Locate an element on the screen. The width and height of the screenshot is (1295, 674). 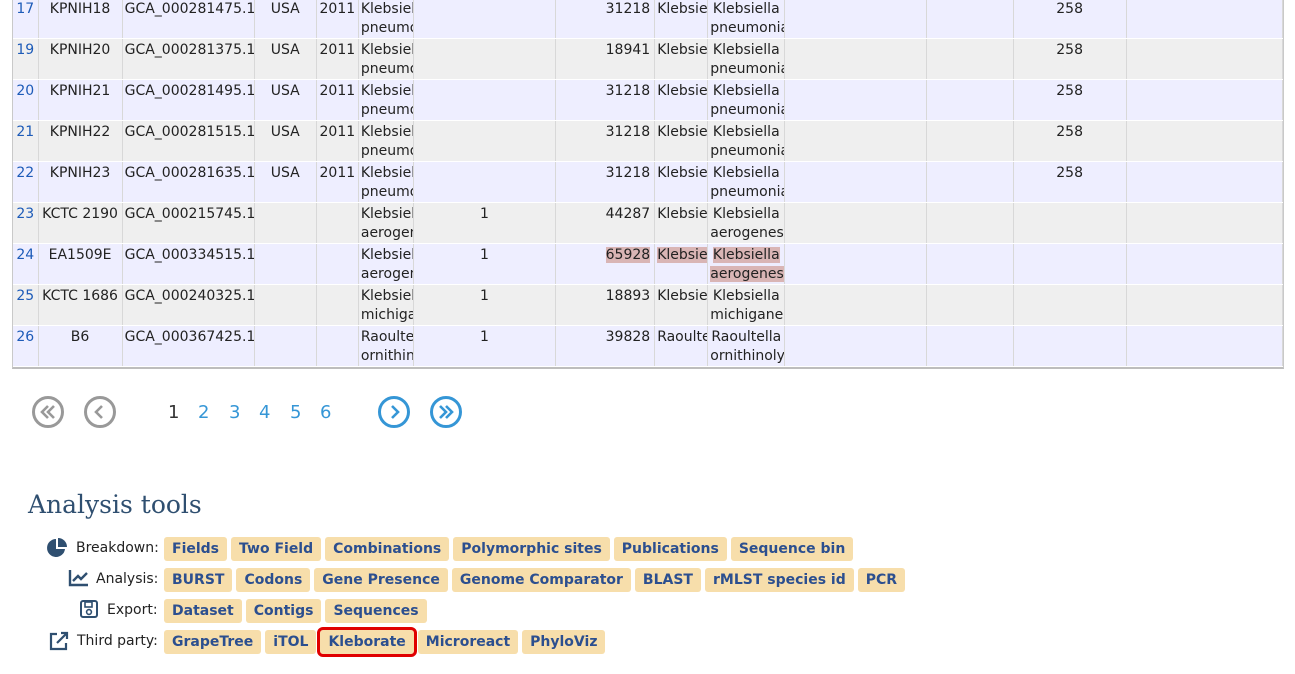
page-3: 3 is located at coordinates (234, 412).